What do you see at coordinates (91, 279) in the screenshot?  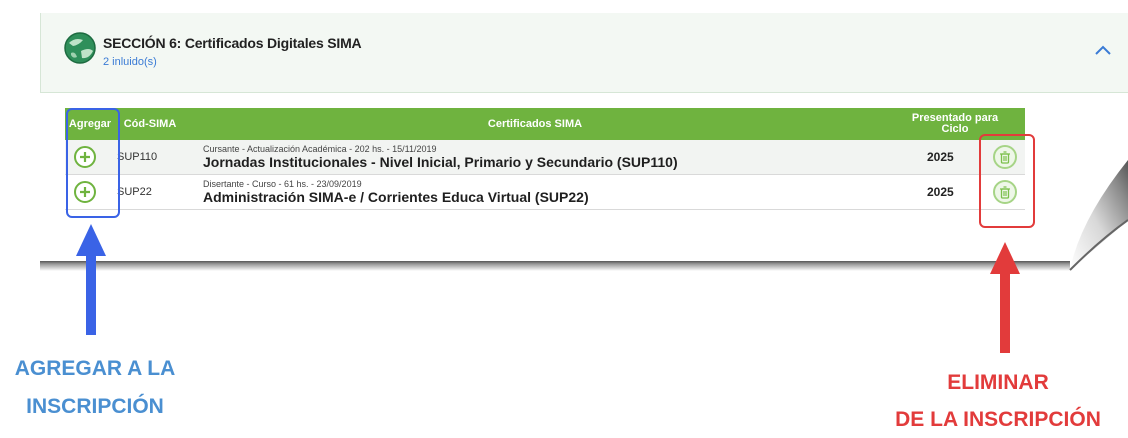 I see `blue-arrow-up-icon` at bounding box center [91, 279].